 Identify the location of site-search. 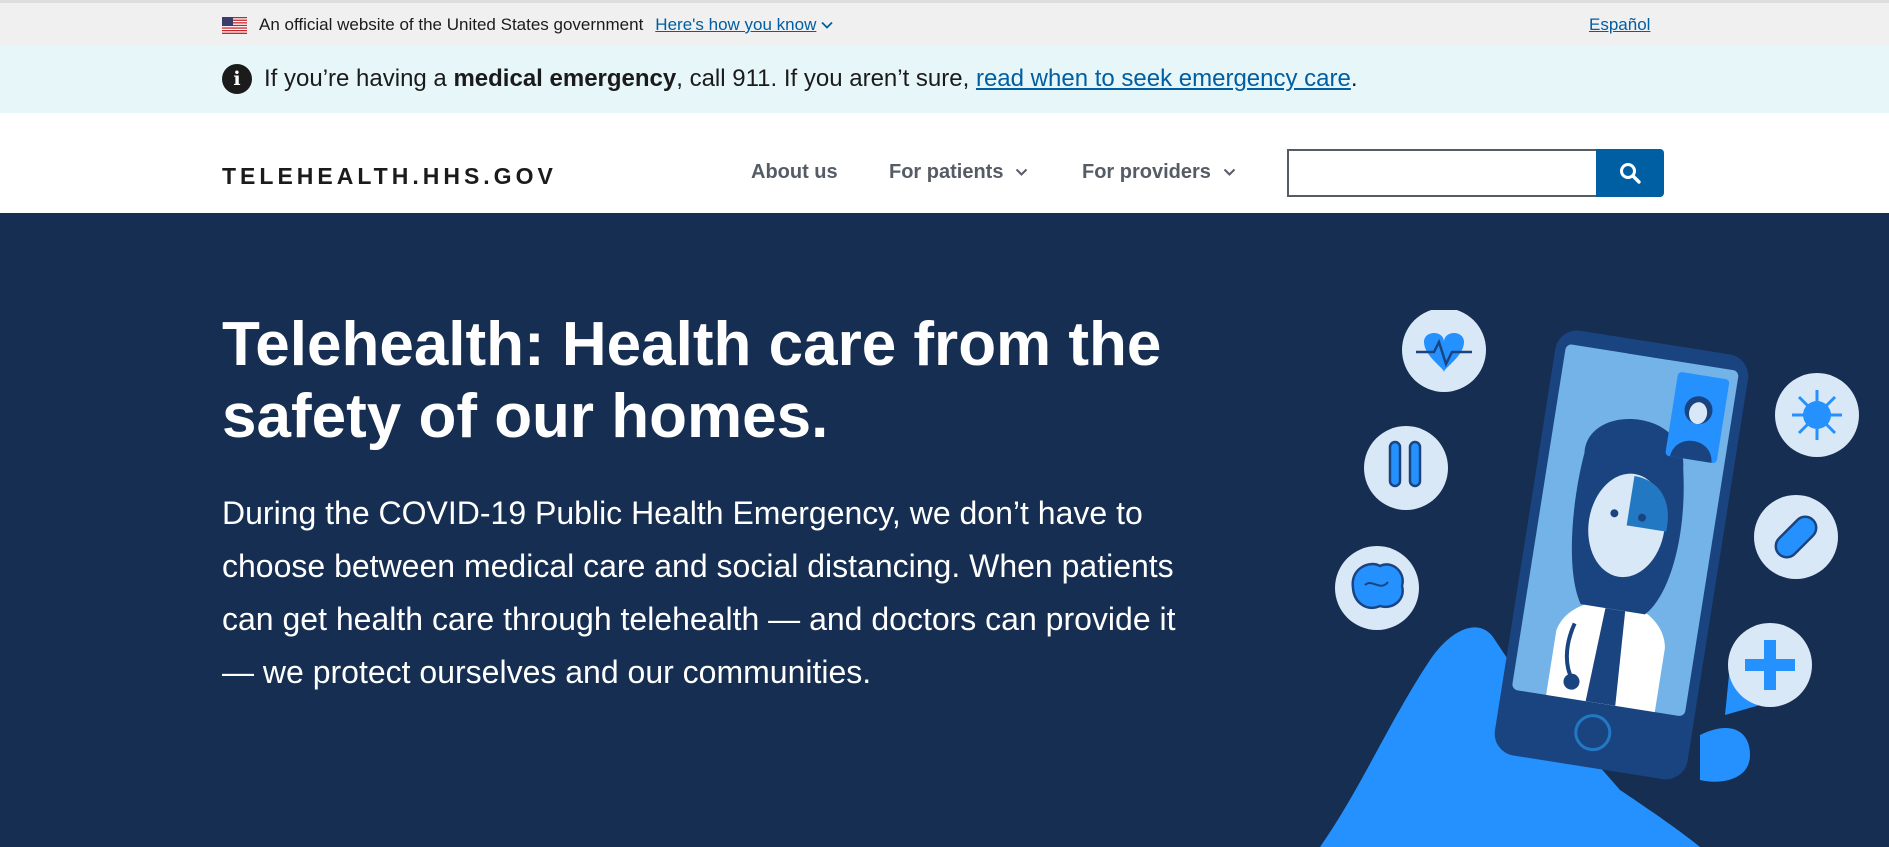
(1475, 173).